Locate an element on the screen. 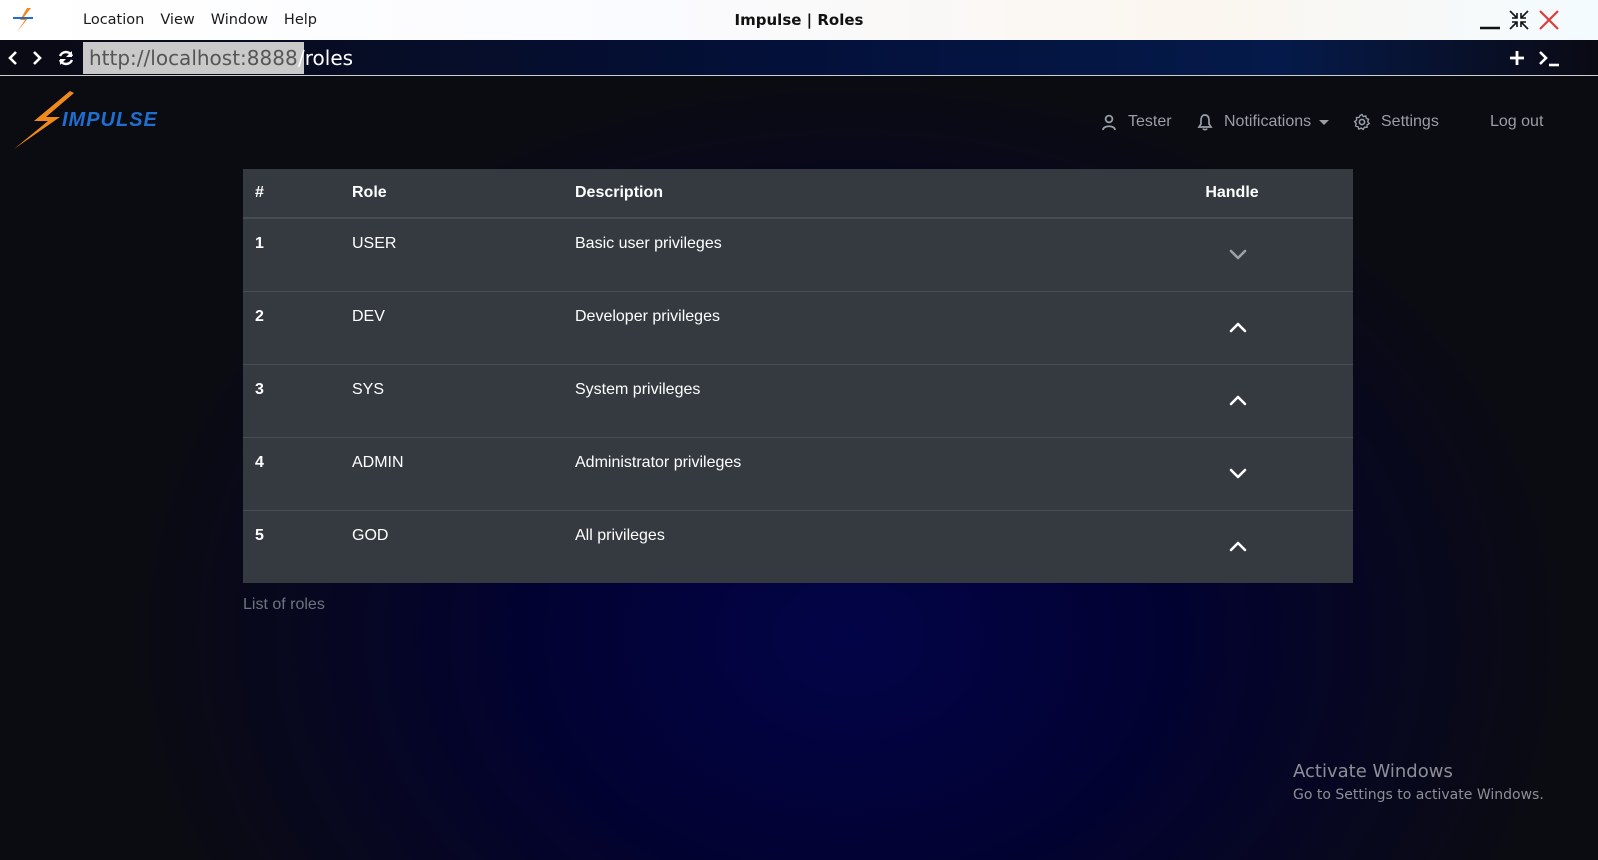 Image resolution: width=1598 pixels, height=860 pixels. row-role: SYS is located at coordinates (451, 400).